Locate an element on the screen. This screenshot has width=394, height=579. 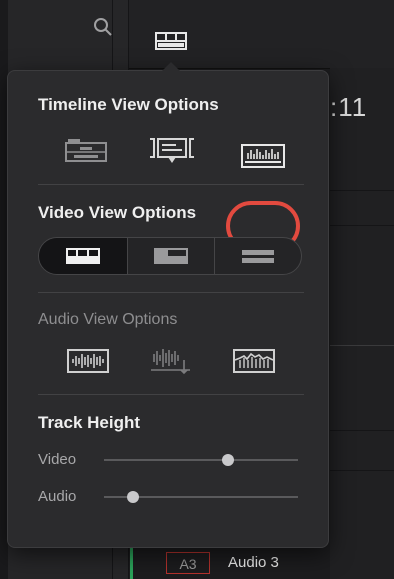
search-icon is located at coordinates (103, 27).